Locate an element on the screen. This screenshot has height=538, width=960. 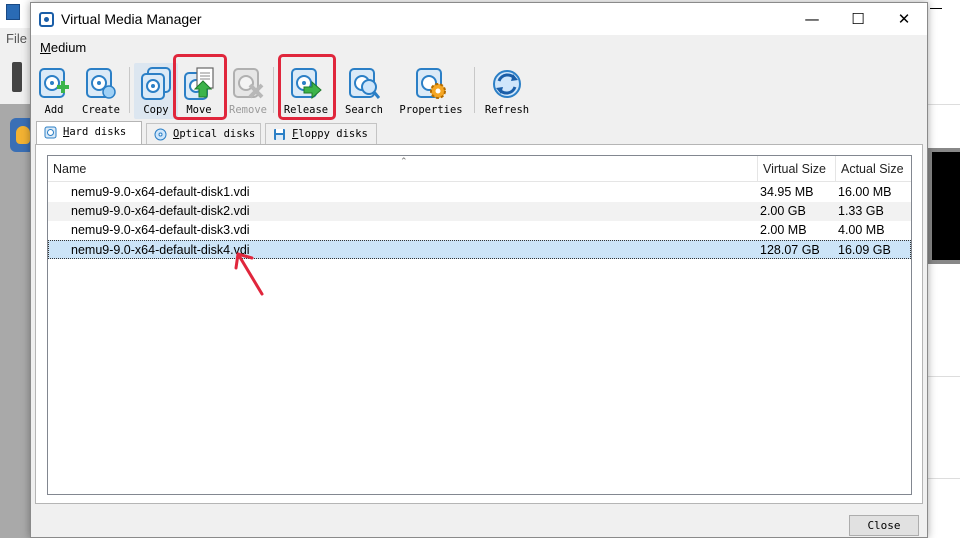
tab-hard-disks-rest: ard disks is located at coordinates (98, 132).